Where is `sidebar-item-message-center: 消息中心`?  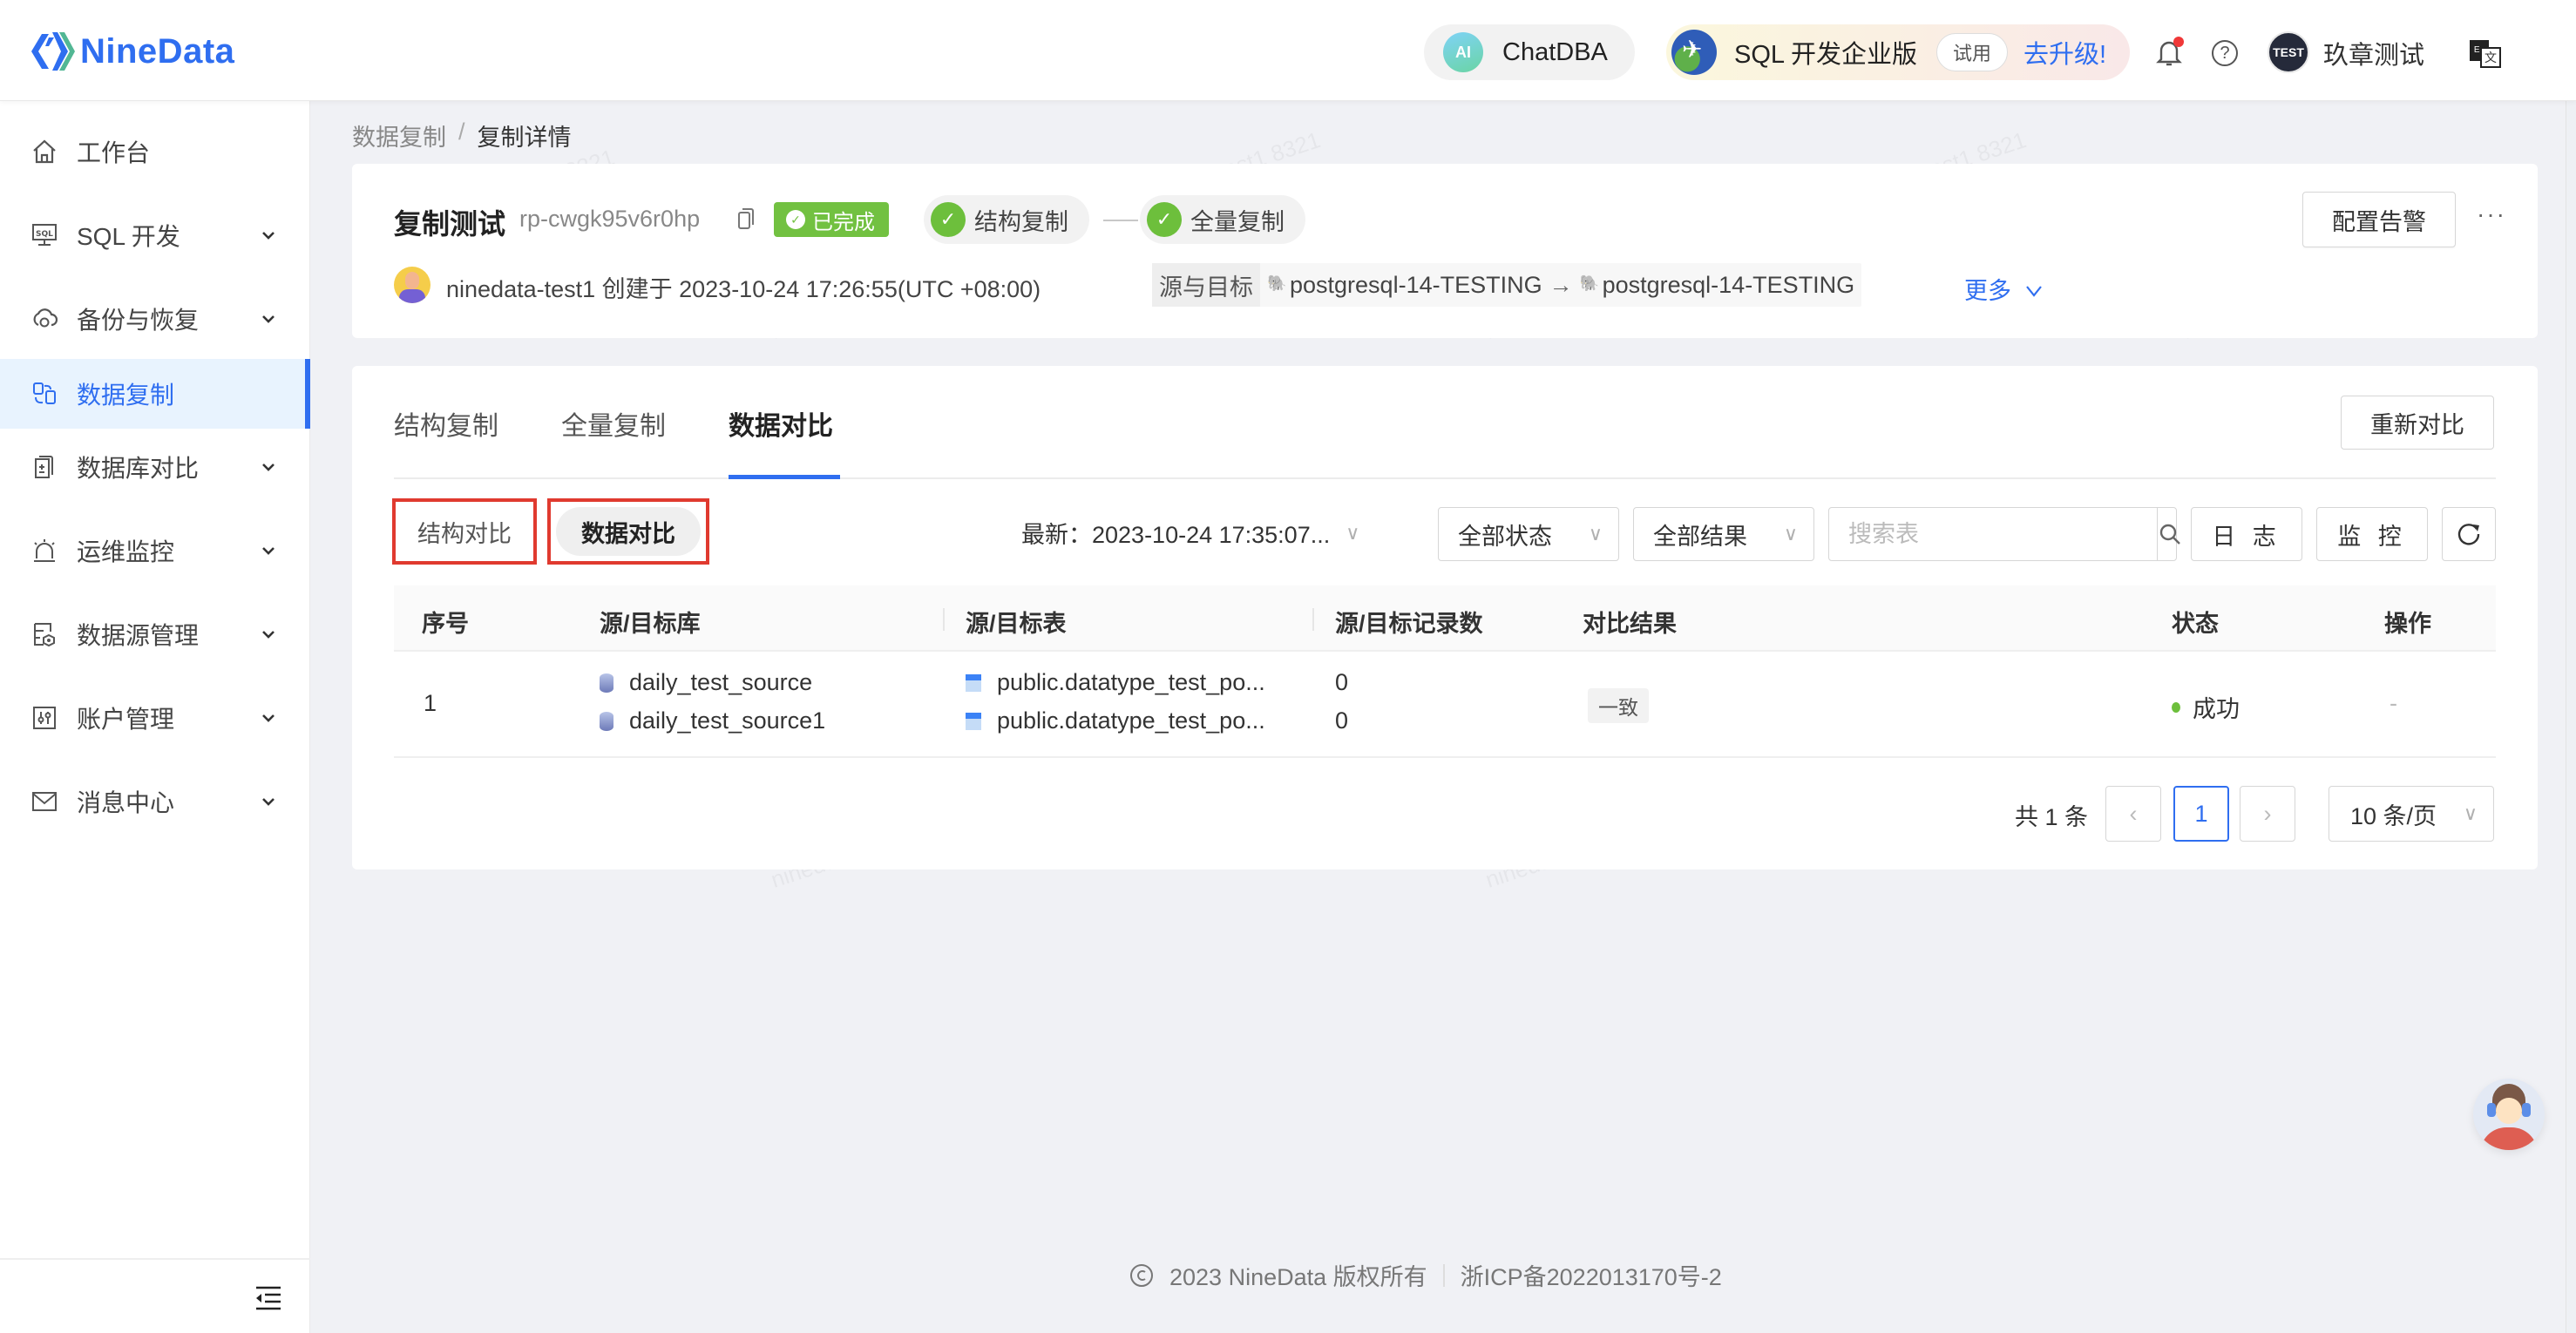 sidebar-item-message-center: 消息中心 is located at coordinates (155, 801).